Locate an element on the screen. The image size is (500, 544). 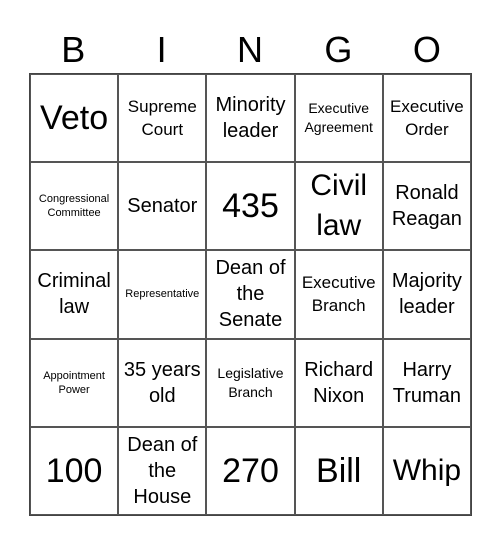
bingo-cell: Whip is located at coordinates (426, 470).